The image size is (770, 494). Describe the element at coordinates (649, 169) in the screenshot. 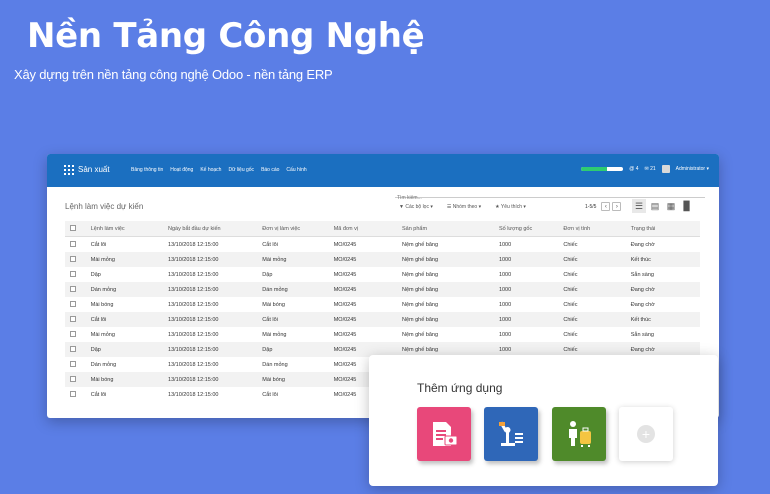

I see `messages-count: ✉ 21` at that location.